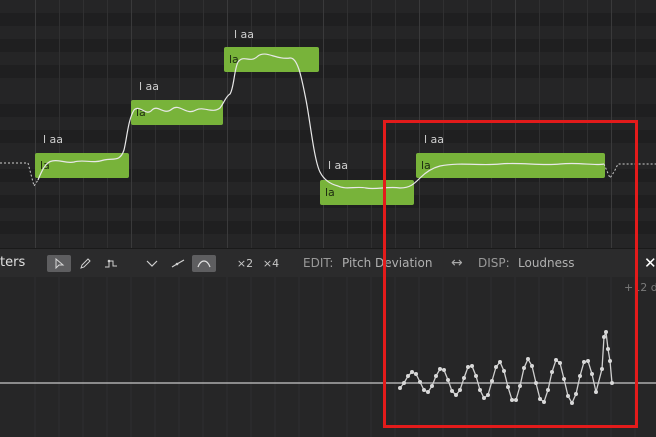 Image resolution: width=656 pixels, height=437 pixels. I want to click on curve-down-button, so click(152, 263).